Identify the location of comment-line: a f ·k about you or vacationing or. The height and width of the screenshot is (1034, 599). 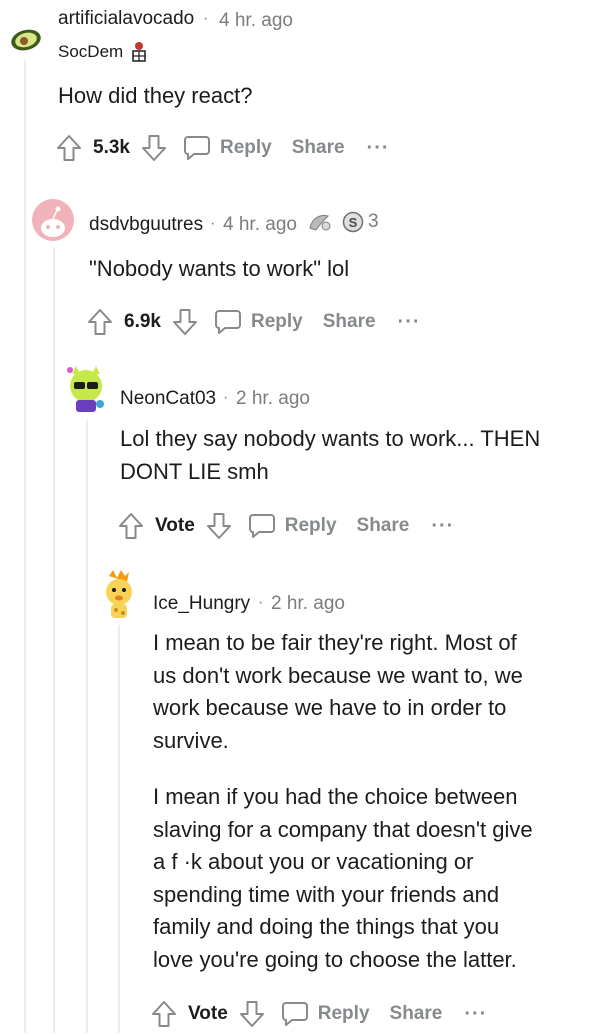
(313, 861).